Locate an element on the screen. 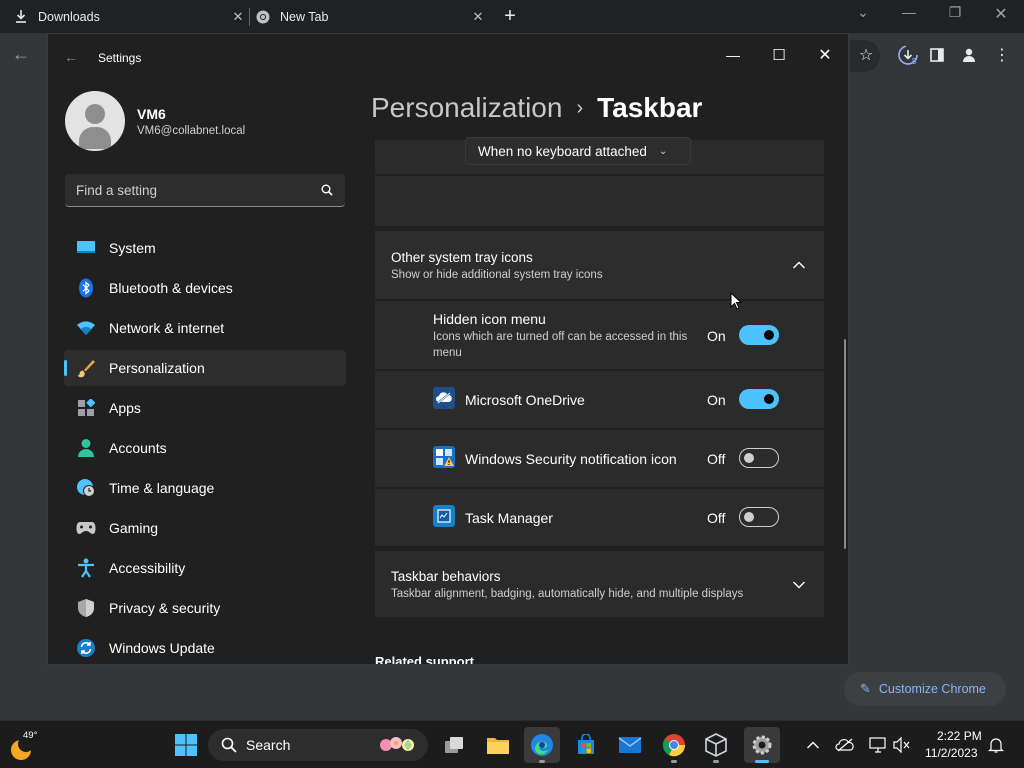  chrome-taskbar-icon is located at coordinates (674, 745).